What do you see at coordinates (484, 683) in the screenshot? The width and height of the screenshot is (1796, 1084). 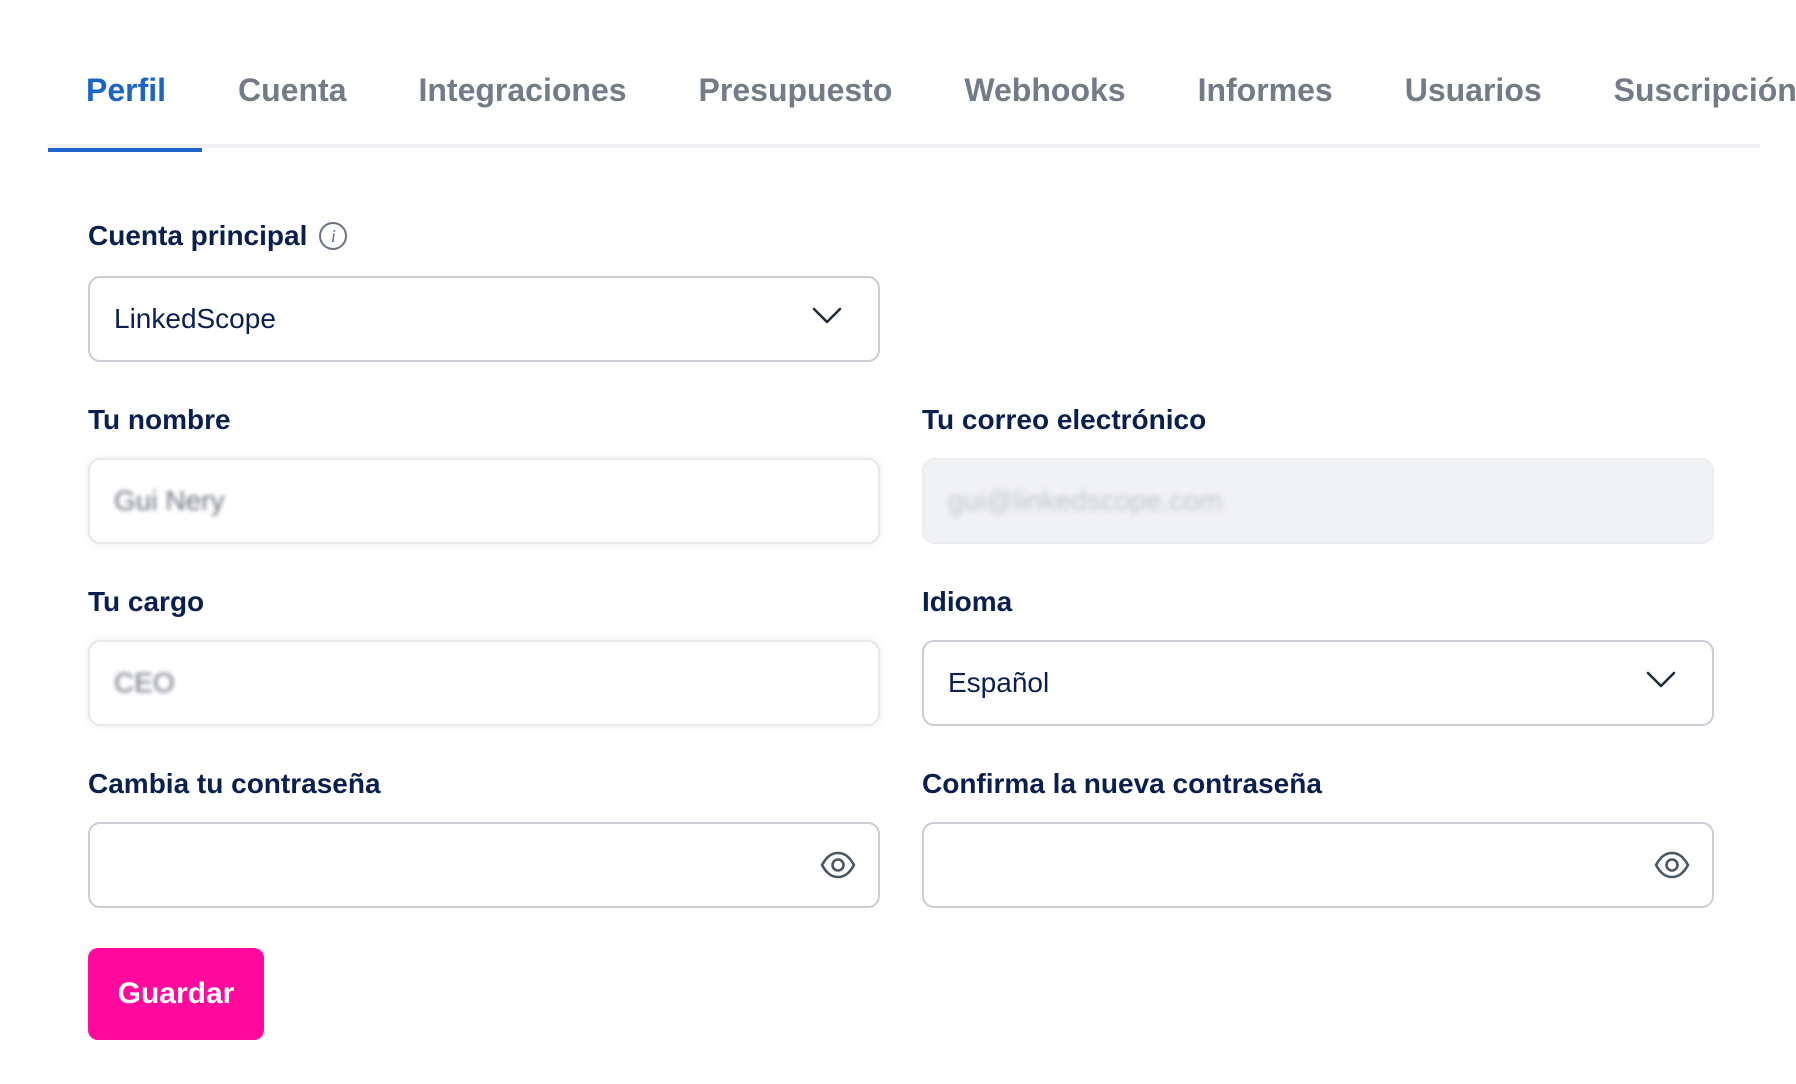 I see `role-input: CEO` at bounding box center [484, 683].